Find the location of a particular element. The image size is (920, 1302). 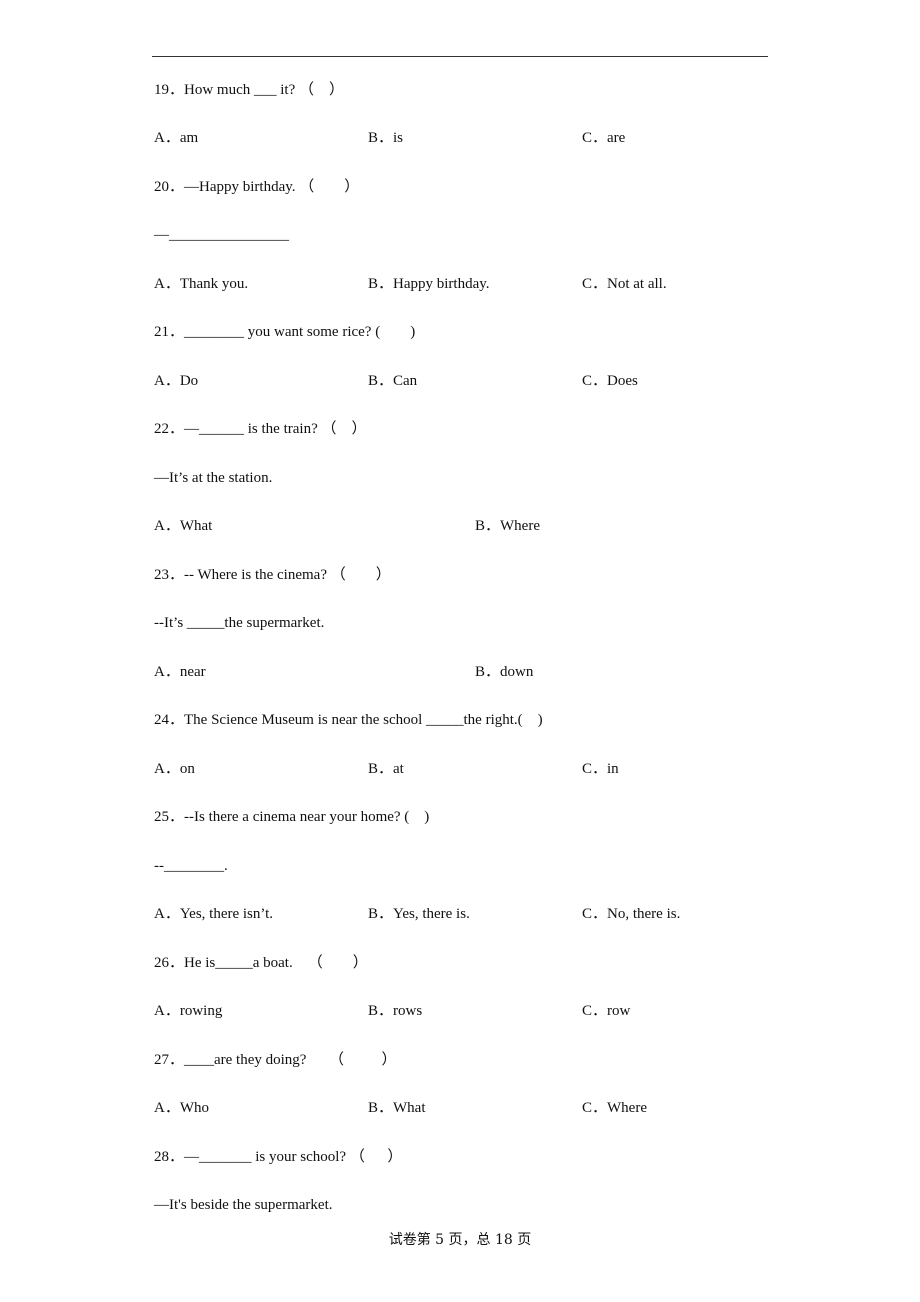

question-25-option-a: A．Yes, there isn’t. is located at coordinates (214, 914).